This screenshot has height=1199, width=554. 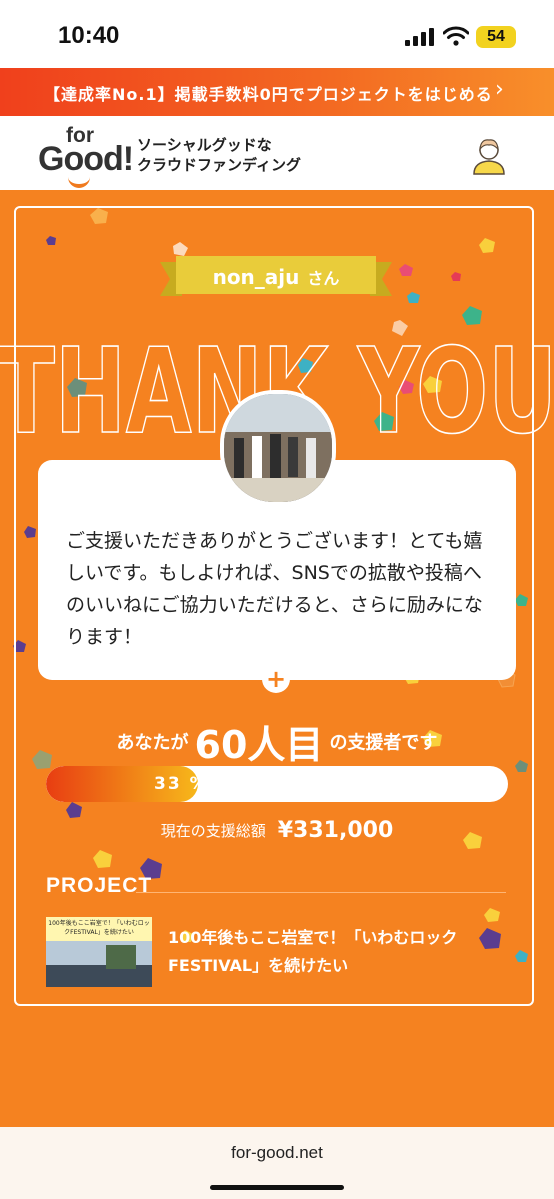 What do you see at coordinates (268, 94) in the screenshot?
I see `promo-banner-text: 【達成率No.1】掲載手数料0円でプロジェクトをはじめる` at bounding box center [268, 94].